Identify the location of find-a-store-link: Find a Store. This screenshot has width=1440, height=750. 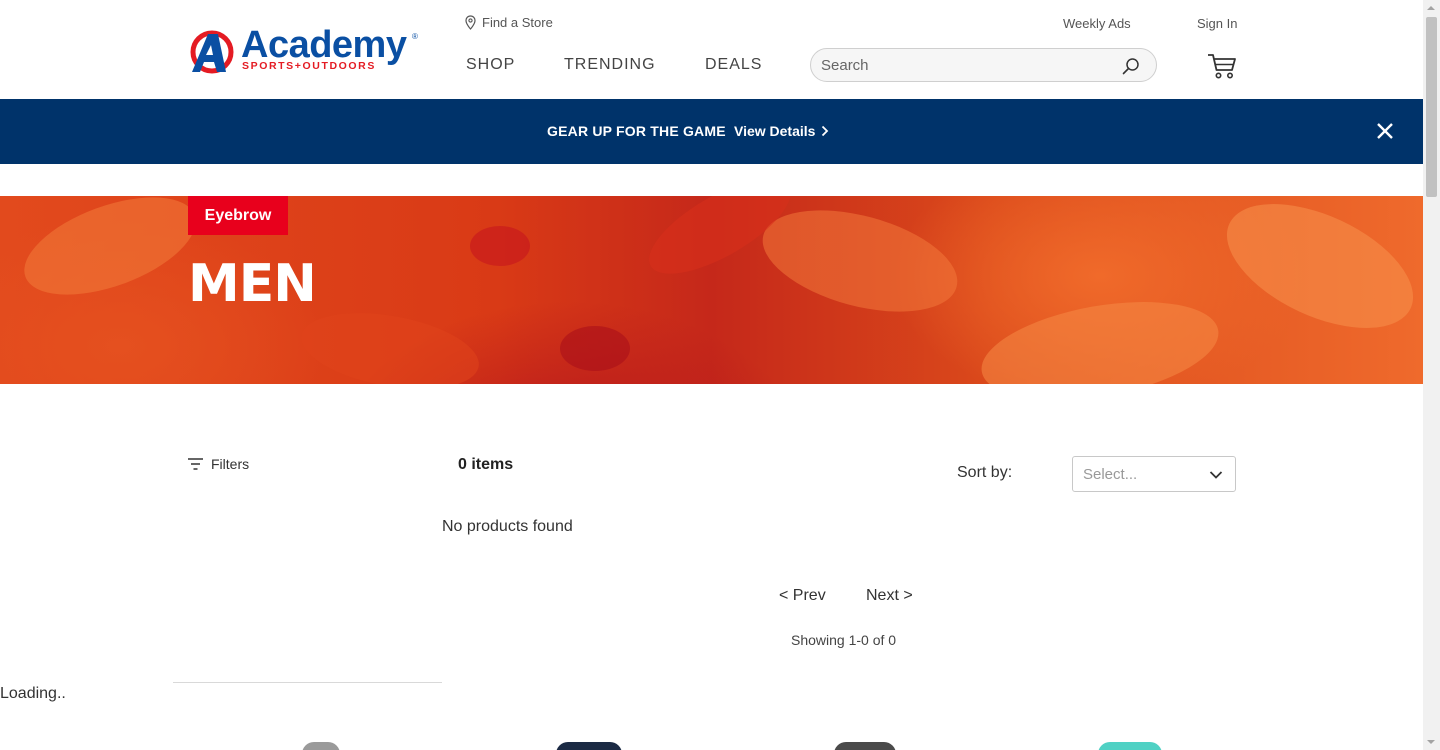
(509, 22).